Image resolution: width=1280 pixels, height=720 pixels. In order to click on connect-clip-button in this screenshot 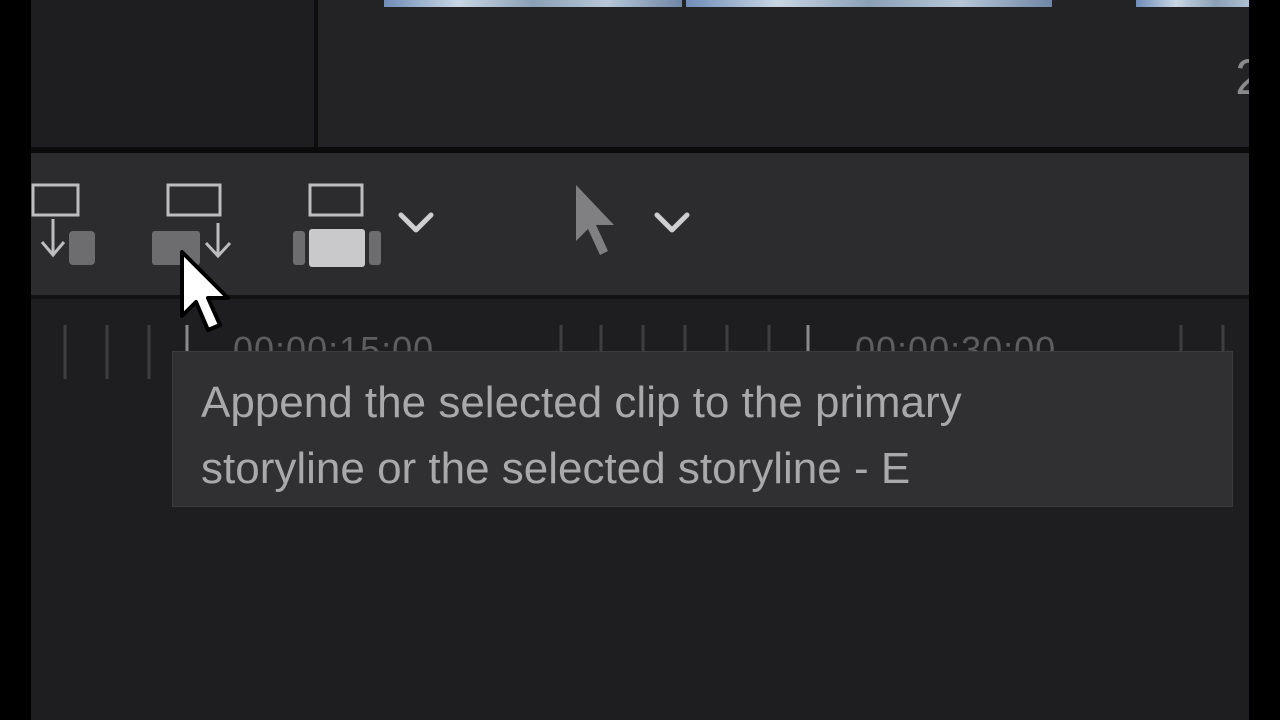, I will do `click(66, 226)`.